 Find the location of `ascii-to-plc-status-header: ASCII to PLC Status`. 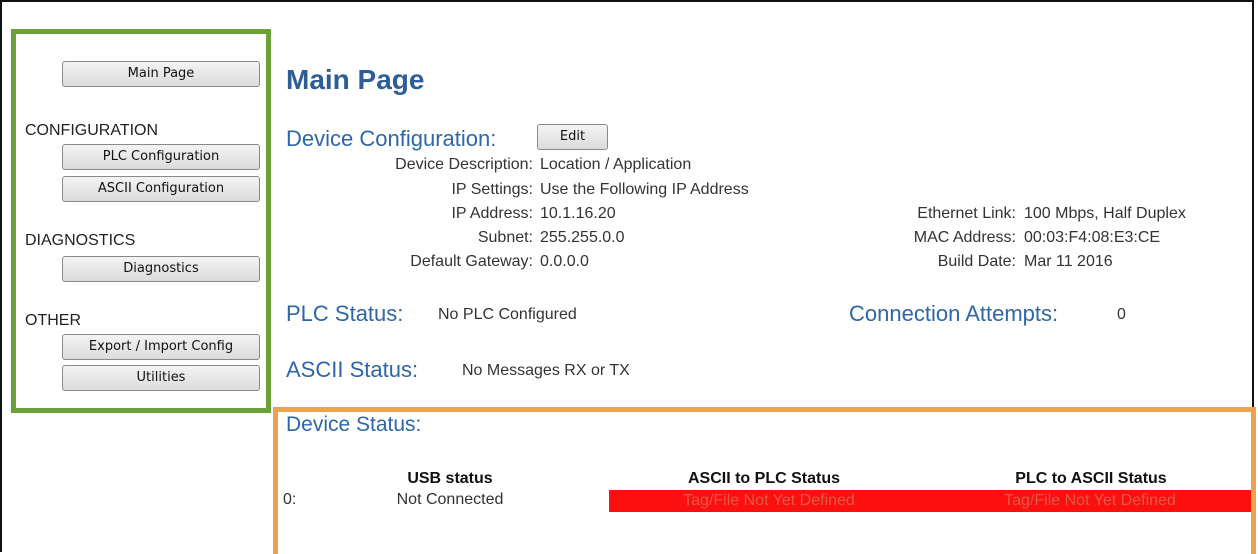

ascii-to-plc-status-header: ASCII to PLC Status is located at coordinates (763, 478).